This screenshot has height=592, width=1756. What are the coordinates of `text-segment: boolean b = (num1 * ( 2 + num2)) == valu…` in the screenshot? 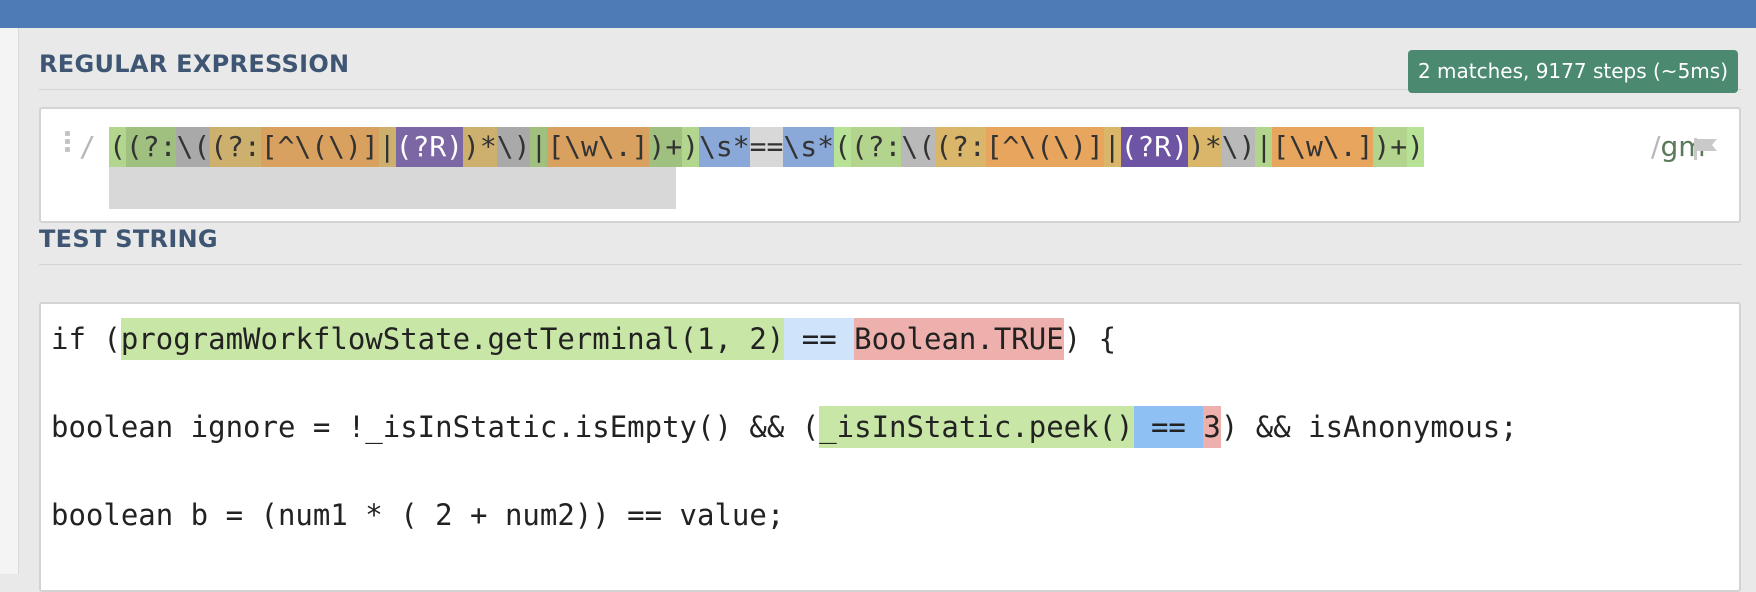 It's located at (418, 515).